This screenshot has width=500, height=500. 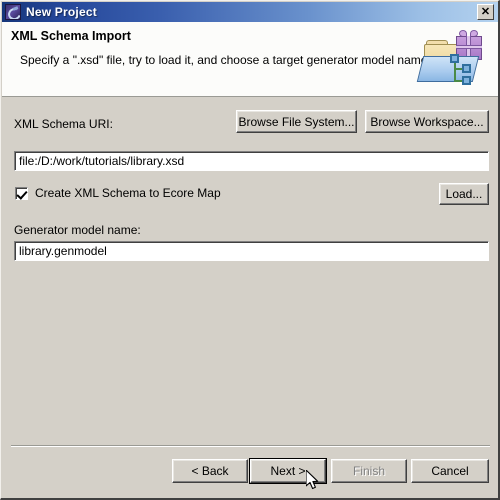 I want to click on generator-model-name-input: library.genmodel, so click(x=251, y=251).